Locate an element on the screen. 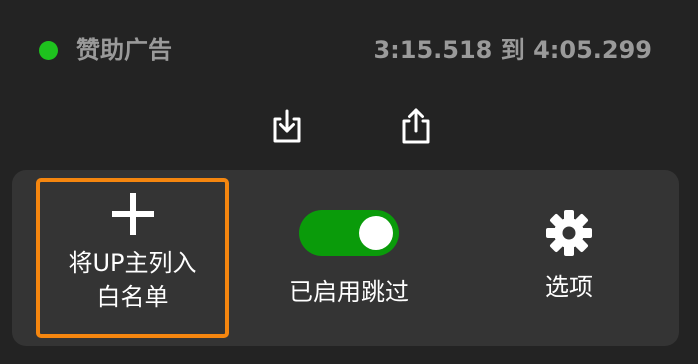  options-button: 选项 is located at coordinates (569, 258).